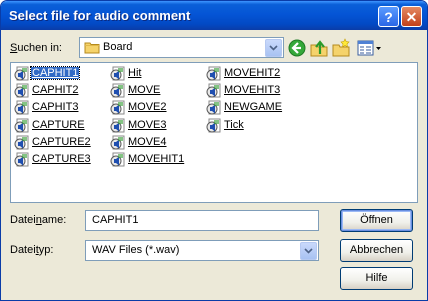 Image resolution: width=428 pixels, height=301 pixels. What do you see at coordinates (136, 250) in the screenshot?
I see `filetype-value: WAV Files (*.wav)` at bounding box center [136, 250].